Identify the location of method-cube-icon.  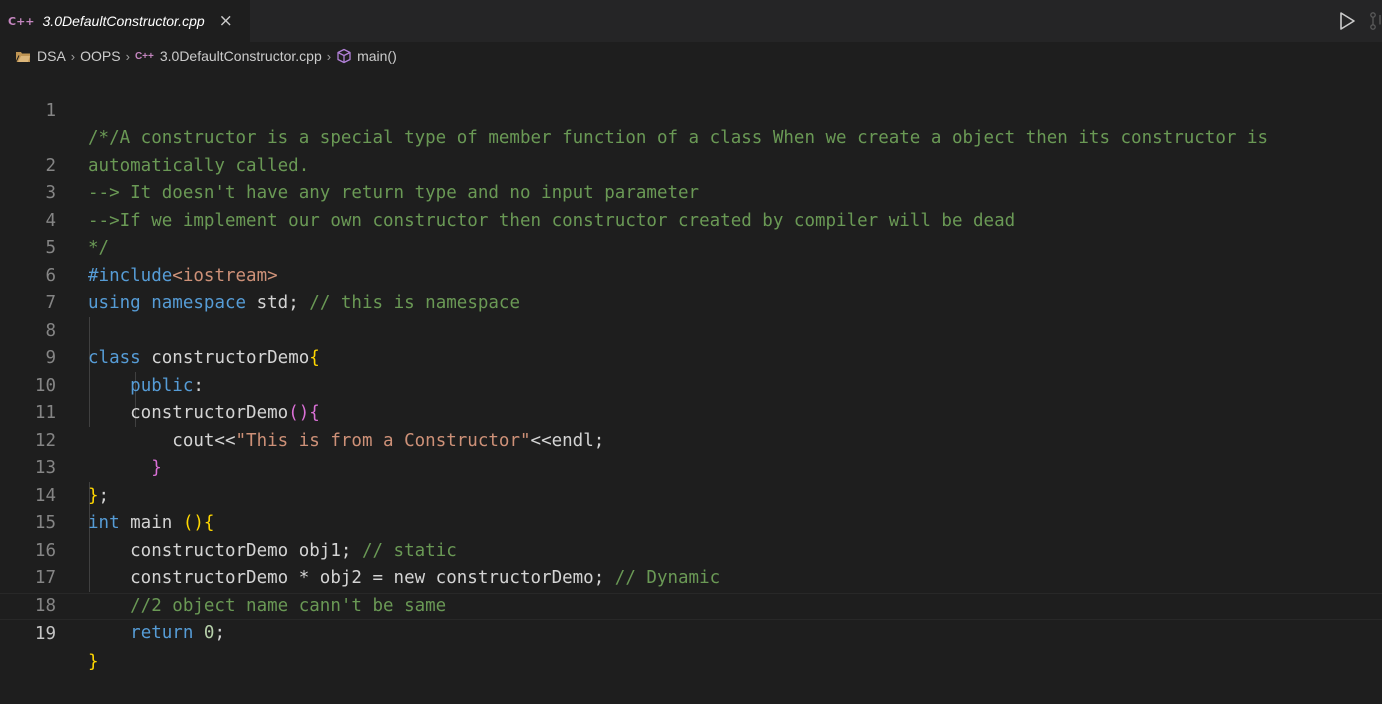
(344, 56).